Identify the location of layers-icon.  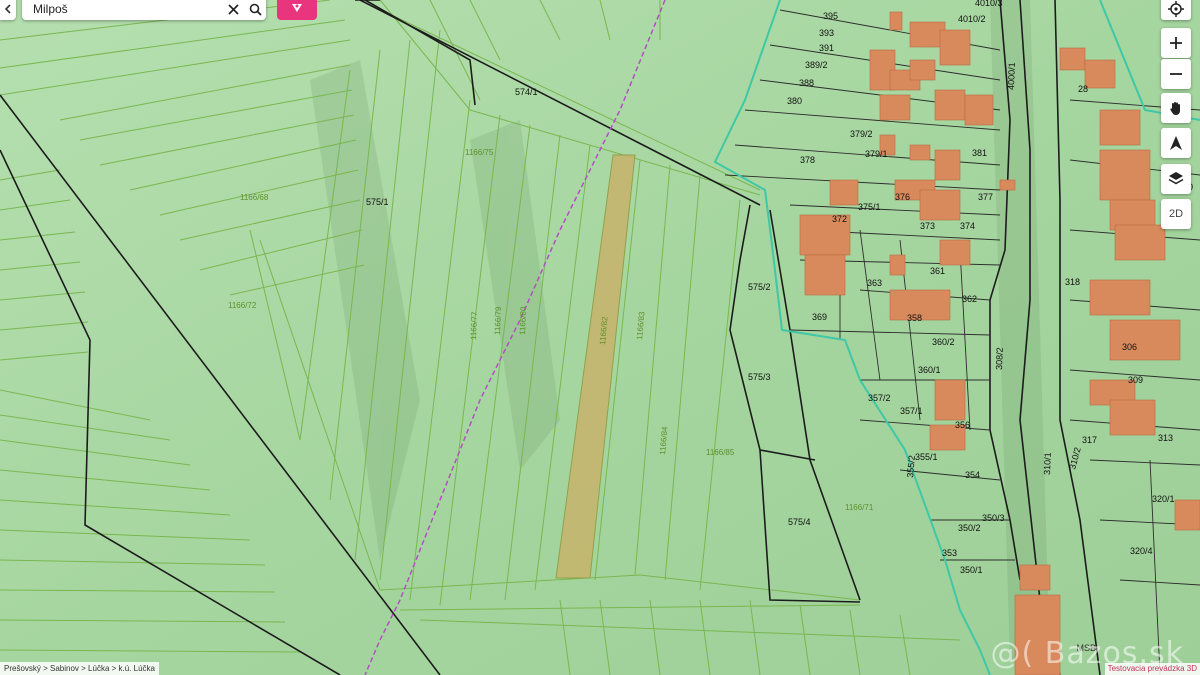
(1176, 178).